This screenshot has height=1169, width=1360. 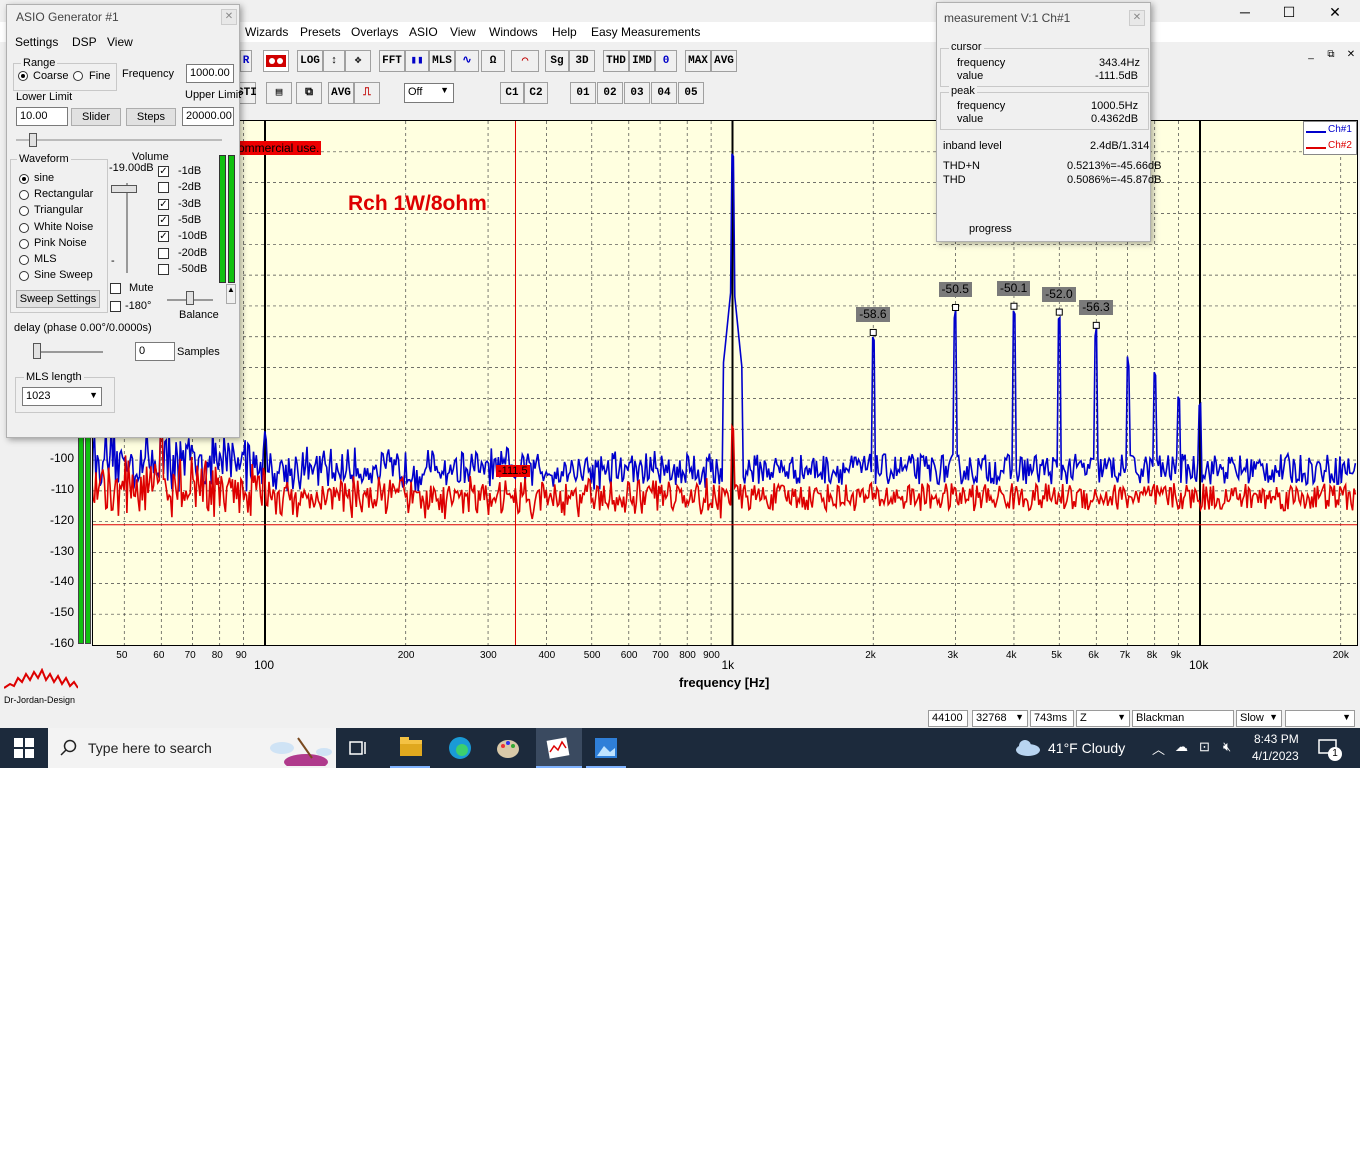 What do you see at coordinates (664, 93) in the screenshot?
I see `preset-04-button: 04` at bounding box center [664, 93].